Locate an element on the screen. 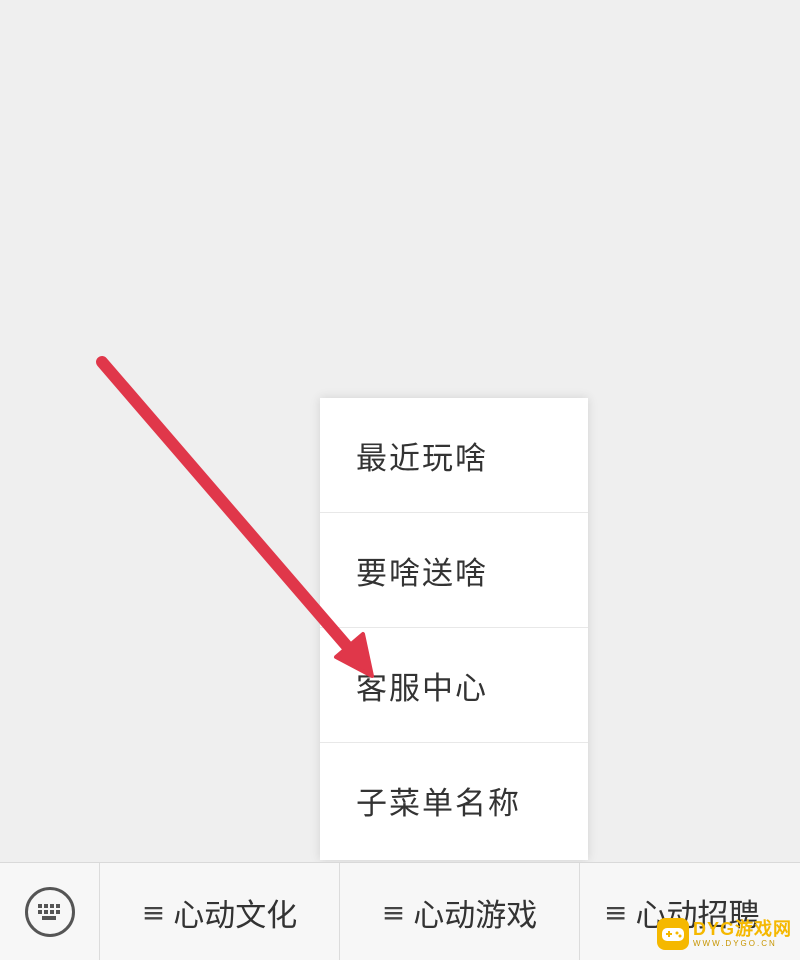 This screenshot has height=960, width=800. menu-item-label: 最近玩啥 is located at coordinates (422, 458).